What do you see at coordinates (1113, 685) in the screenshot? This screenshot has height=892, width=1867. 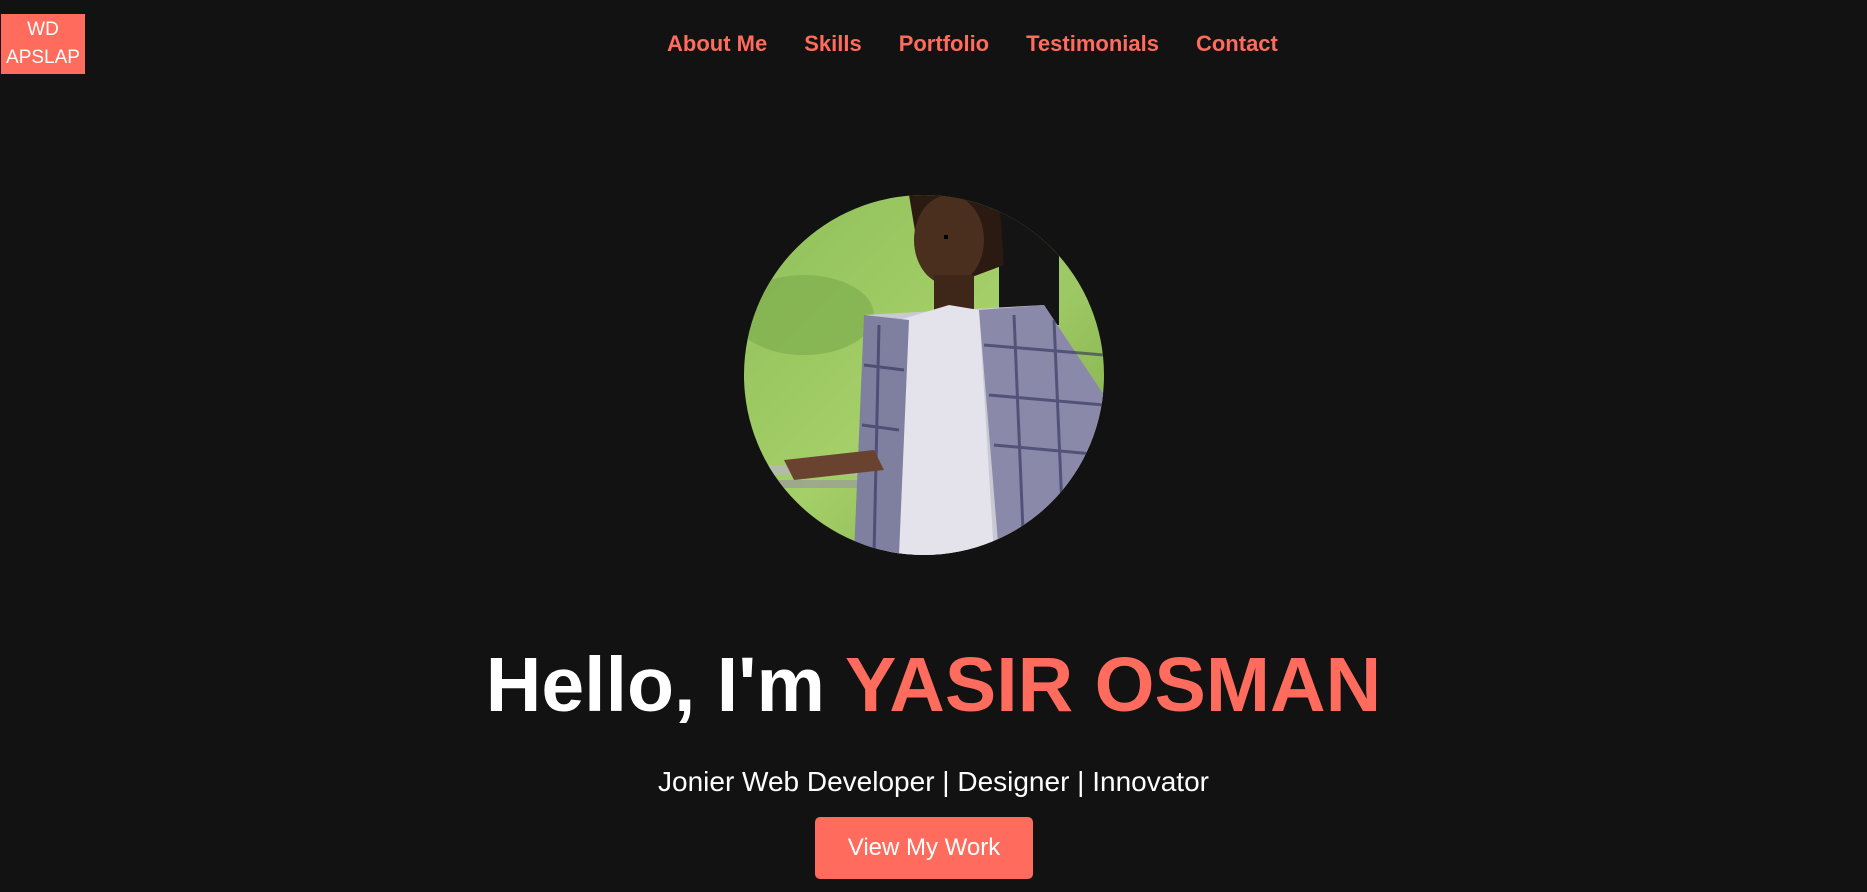 I see `hero-name: YASIR OSMAN` at bounding box center [1113, 685].